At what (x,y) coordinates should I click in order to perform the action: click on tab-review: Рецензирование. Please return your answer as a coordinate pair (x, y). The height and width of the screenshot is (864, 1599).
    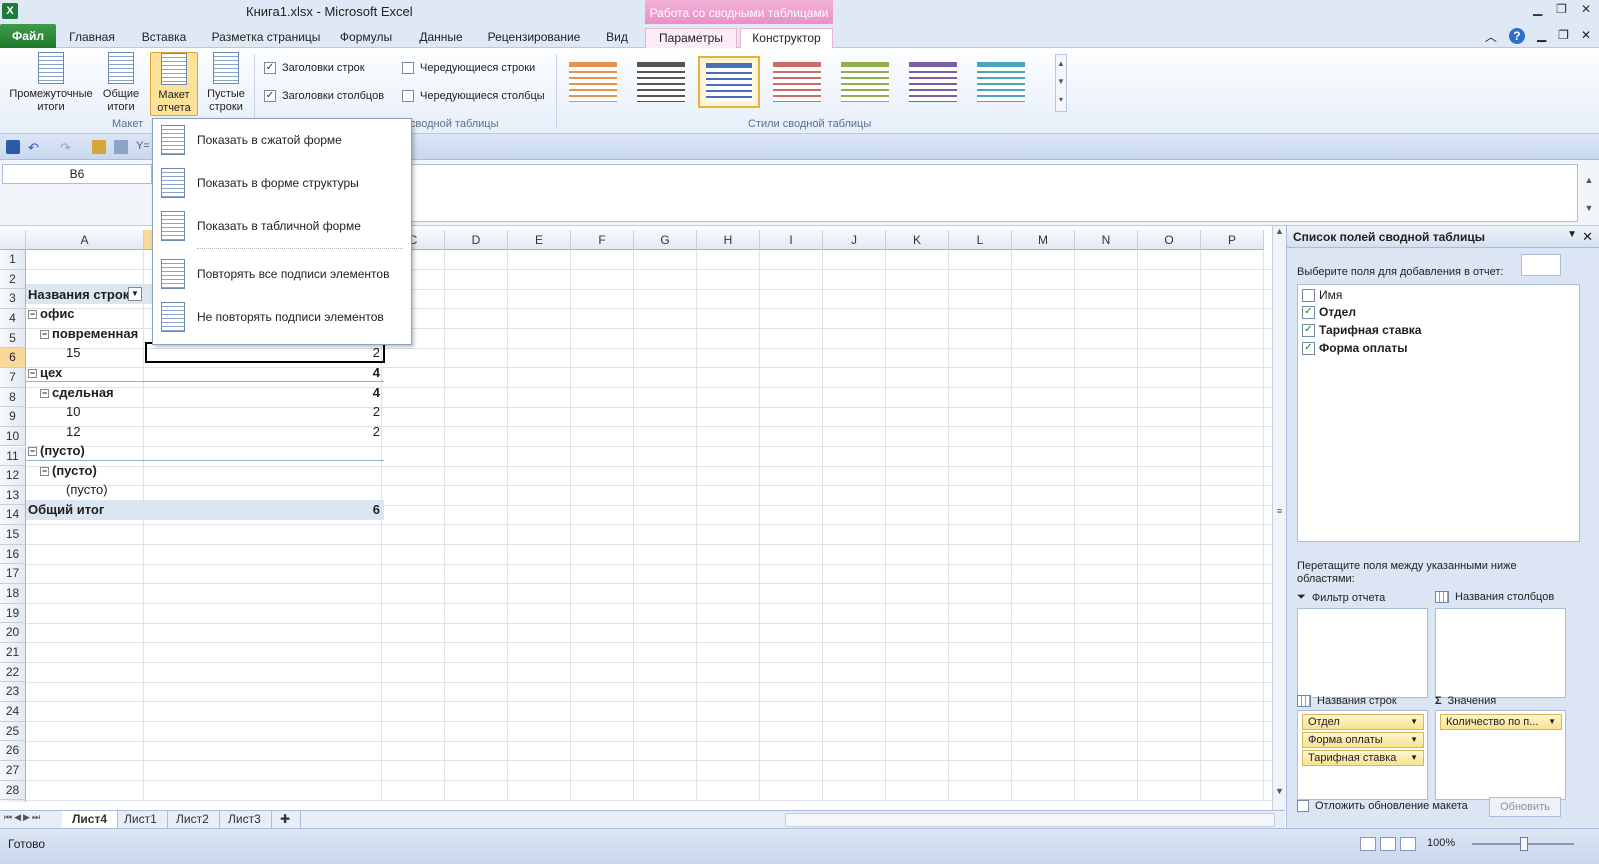
    Looking at the image, I should click on (534, 38).